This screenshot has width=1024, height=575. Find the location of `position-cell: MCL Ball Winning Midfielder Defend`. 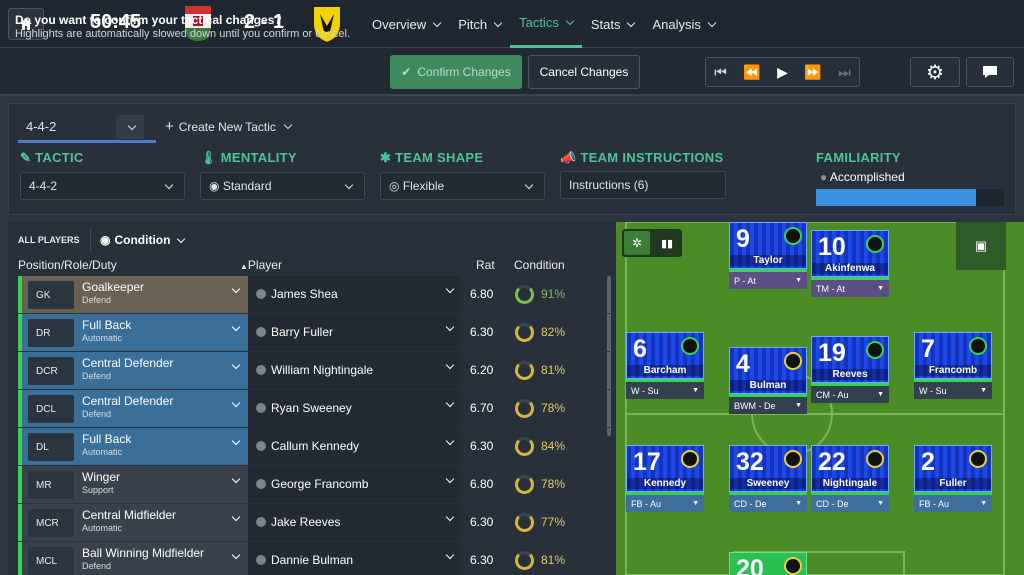

position-cell: MCL Ball Winning Midfielder Defend is located at coordinates (133, 558).